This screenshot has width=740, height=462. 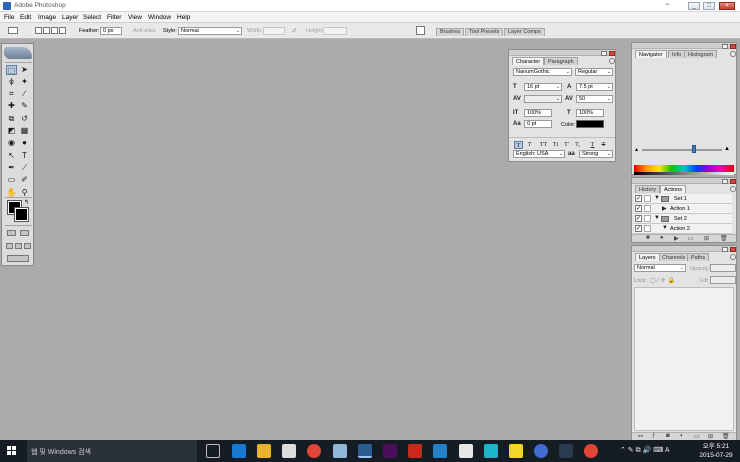 I want to click on faux-bold-button: T, so click(x=518, y=145).